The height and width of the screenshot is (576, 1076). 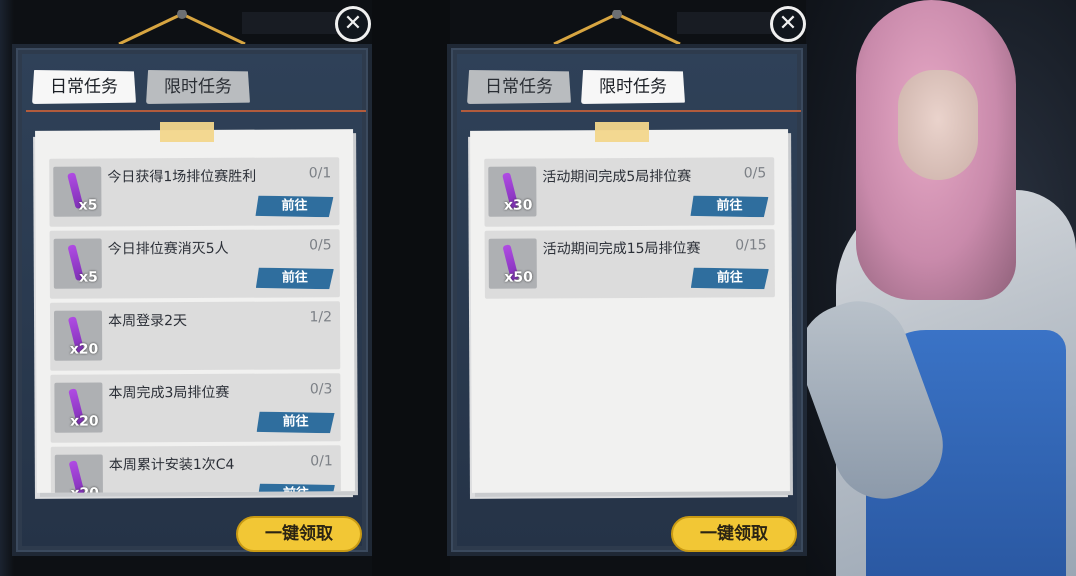 What do you see at coordinates (195, 408) in the screenshot?
I see `task-row: x20 本周完成3局排位赛 0/3 前往` at bounding box center [195, 408].